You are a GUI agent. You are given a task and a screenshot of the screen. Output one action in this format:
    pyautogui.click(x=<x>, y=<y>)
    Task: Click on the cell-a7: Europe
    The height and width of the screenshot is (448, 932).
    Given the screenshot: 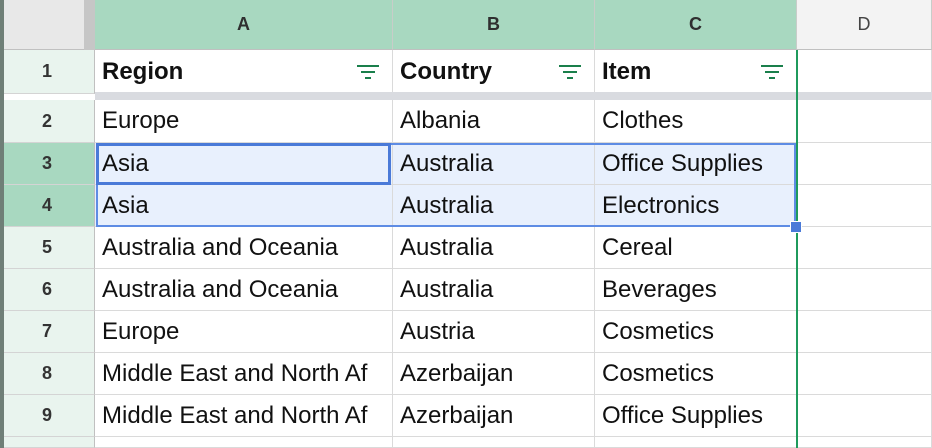 What is the action you would take?
    pyautogui.click(x=244, y=332)
    